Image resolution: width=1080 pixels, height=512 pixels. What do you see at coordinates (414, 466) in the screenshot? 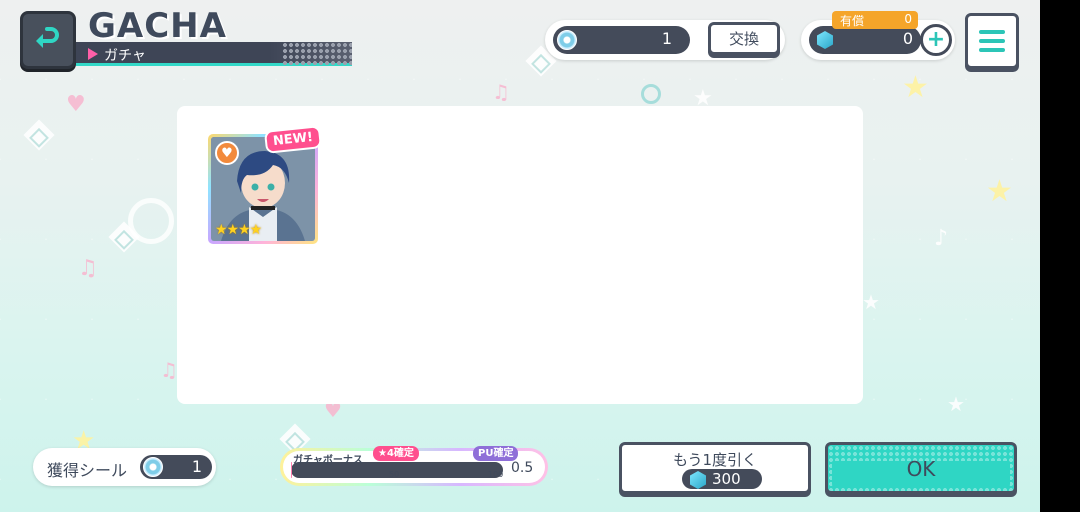
I see `gacha-bonus-gauge: ガチャボーナス ★4確定 PU確定 50 100 0.5` at bounding box center [414, 466].